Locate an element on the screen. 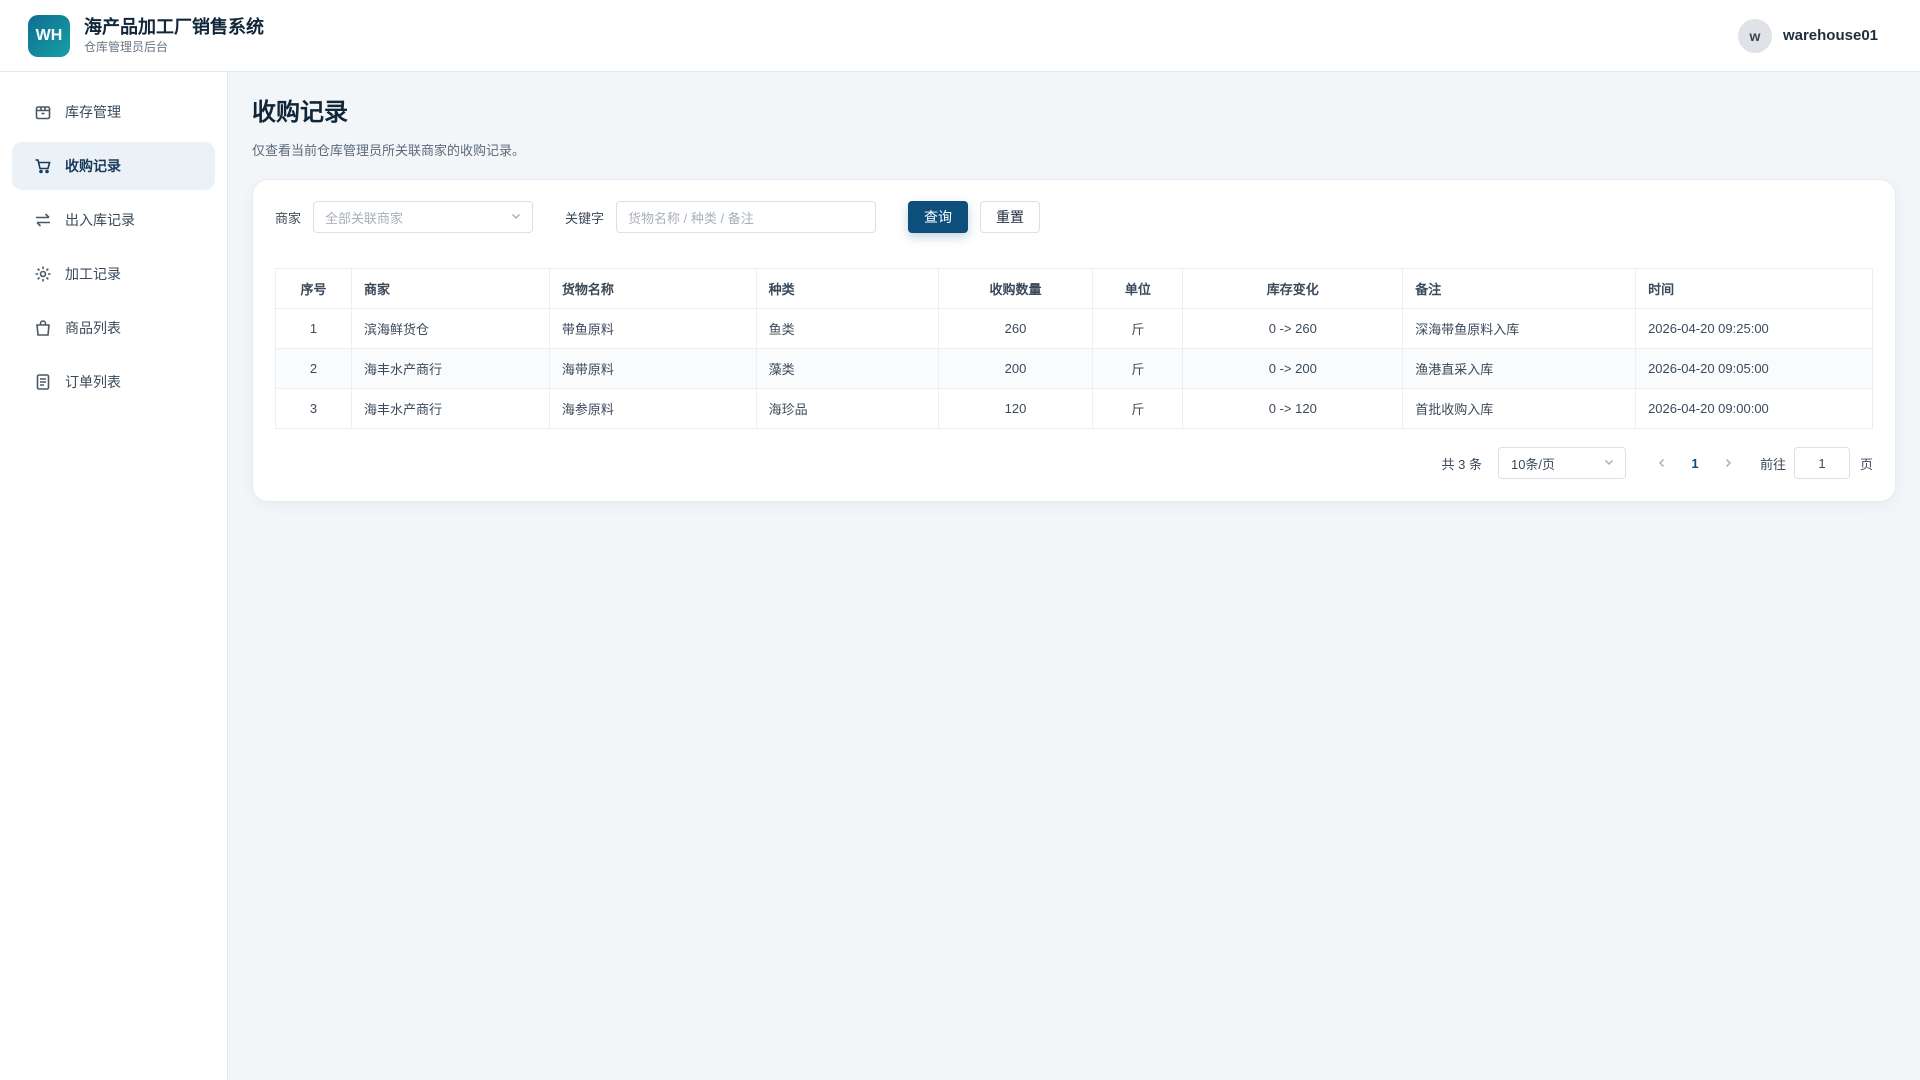  table-cell: 海带原料 is located at coordinates (652, 368).